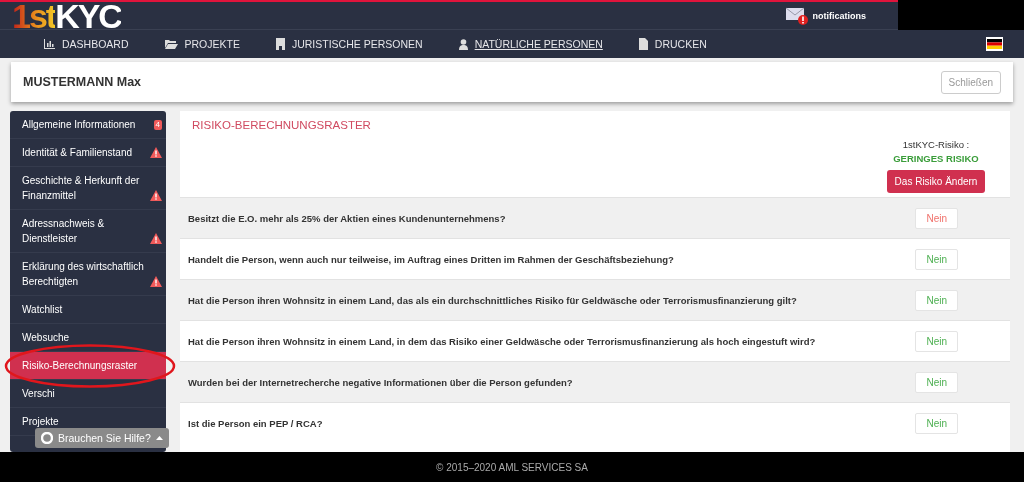 The width and height of the screenshot is (1024, 482). Describe the element at coordinates (255, 423) in the screenshot. I see `question-text: Ist die Person ein PEP / RCA?` at that location.